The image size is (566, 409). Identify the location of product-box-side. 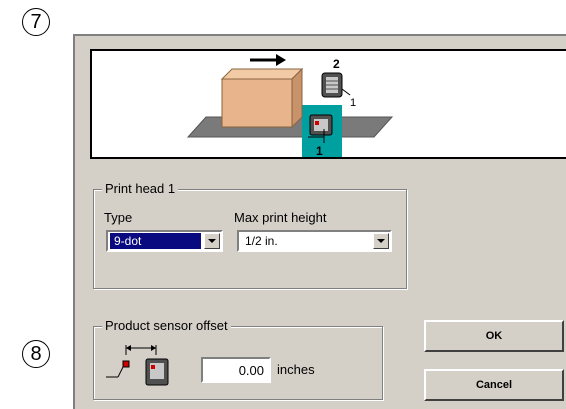
(297, 98).